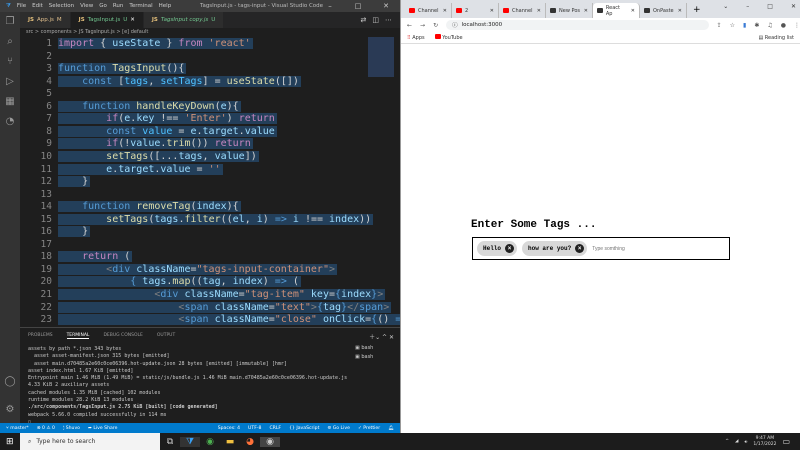 The image size is (800, 450). What do you see at coordinates (422, 25) in the screenshot?
I see `forward-icon: →` at bounding box center [422, 25].